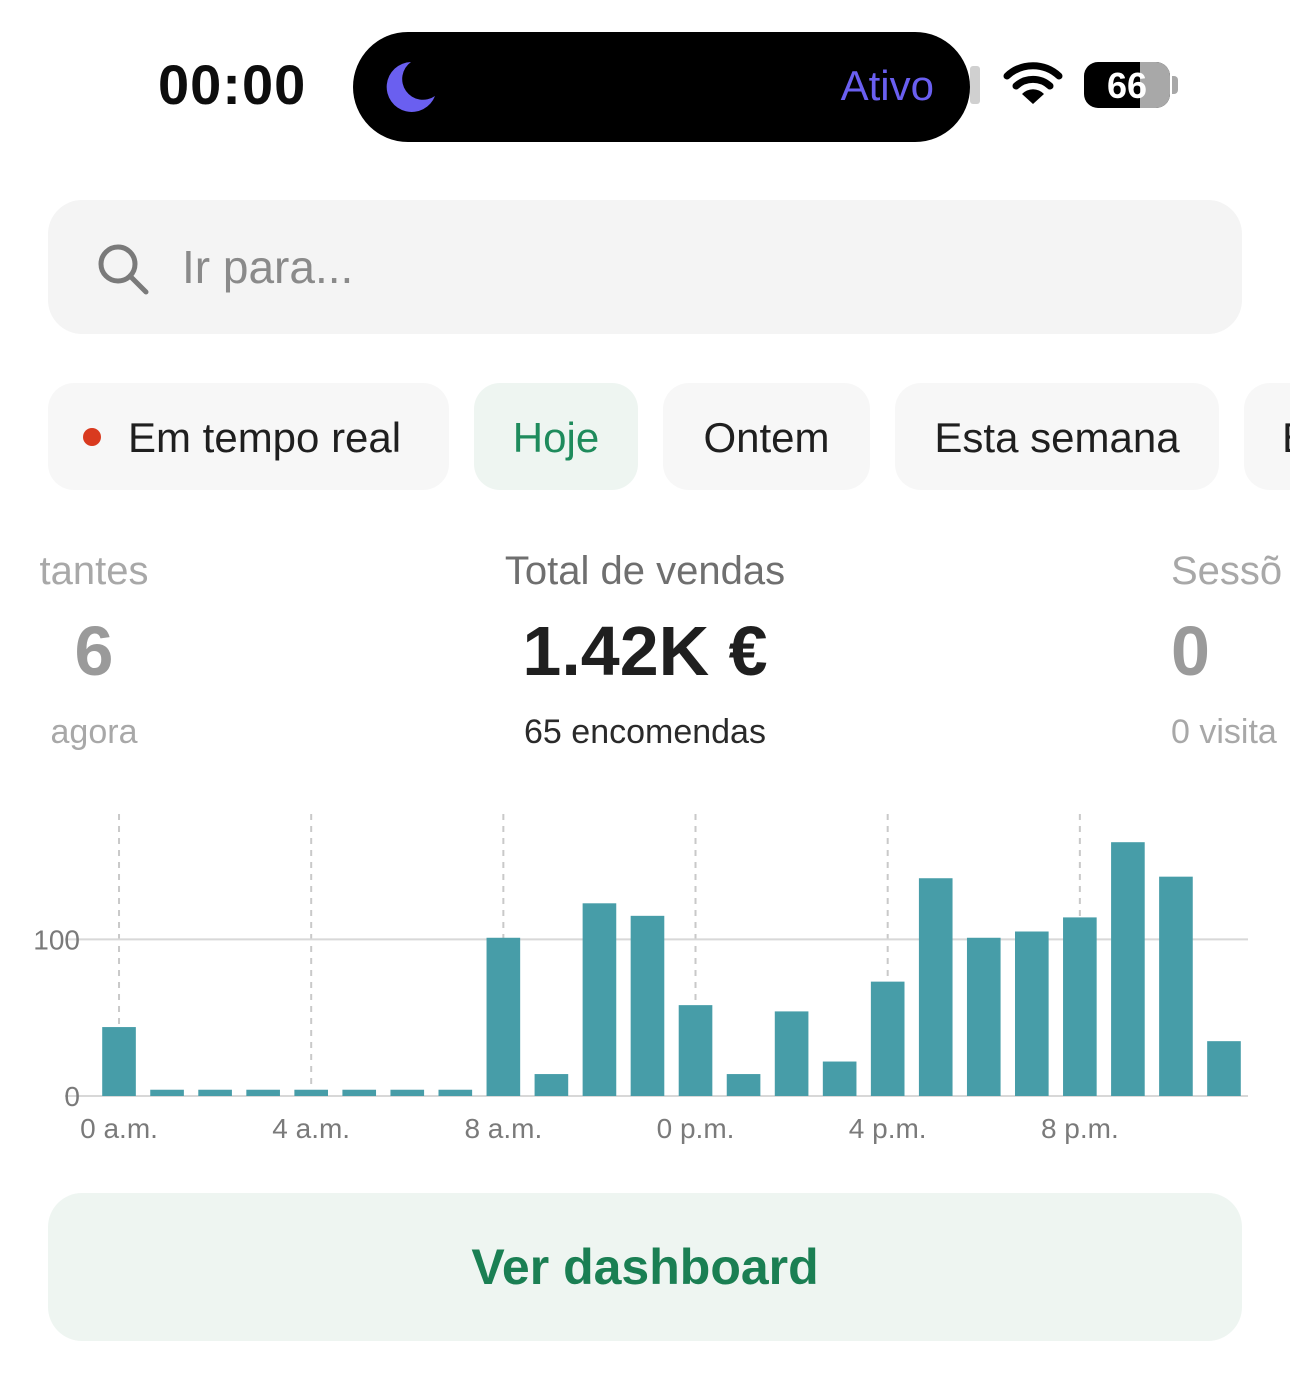 Image resolution: width=1290 pixels, height=1389 pixels. Describe the element at coordinates (682, 267) in the screenshot. I see `search-input` at that location.